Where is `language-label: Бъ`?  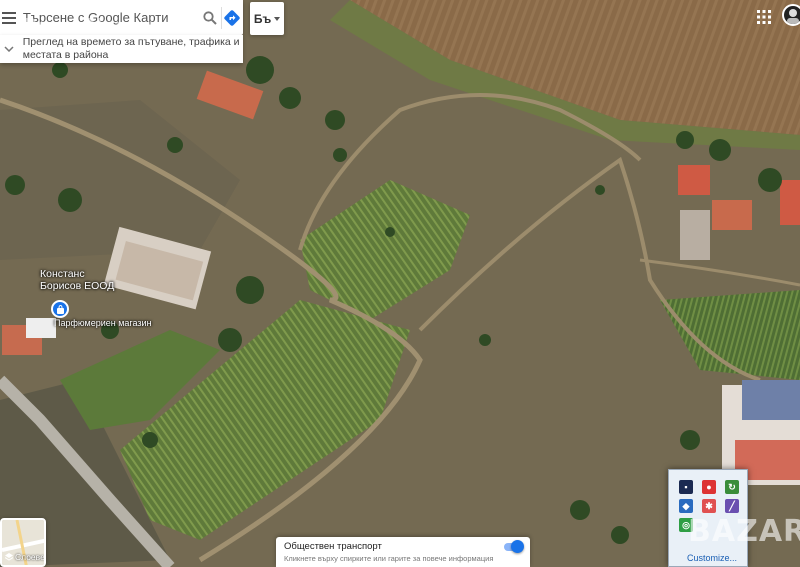
language-label: Бъ is located at coordinates (262, 18).